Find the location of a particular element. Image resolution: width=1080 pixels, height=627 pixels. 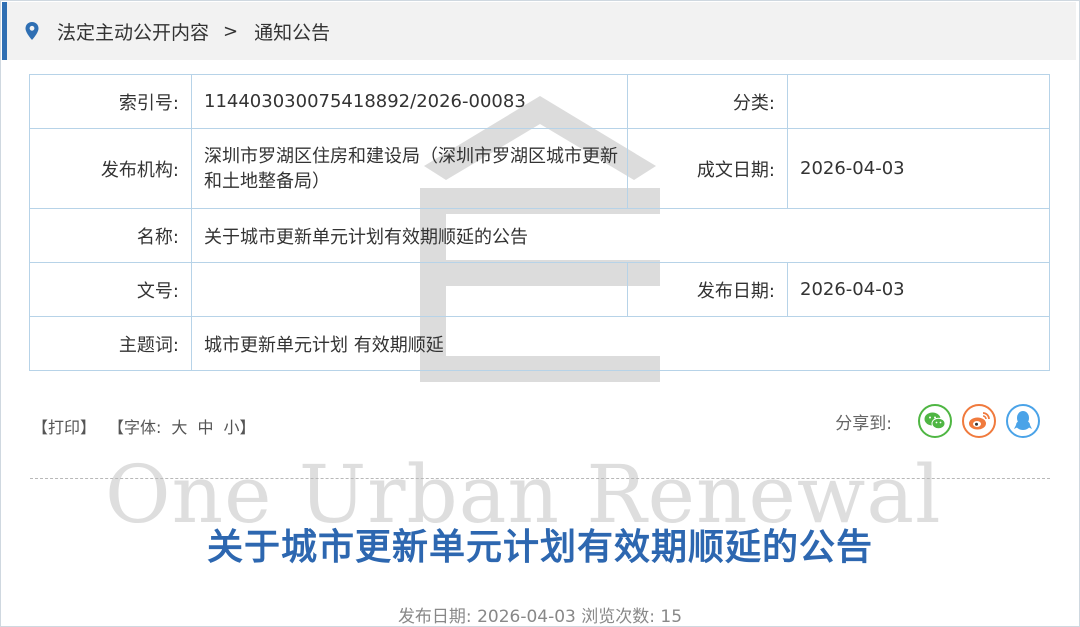

doc-number-value is located at coordinates (409, 289).